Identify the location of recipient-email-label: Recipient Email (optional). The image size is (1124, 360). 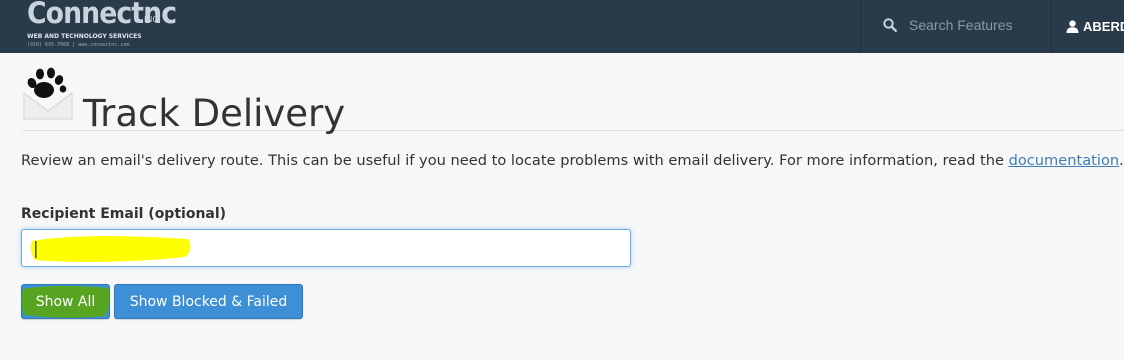
(124, 214).